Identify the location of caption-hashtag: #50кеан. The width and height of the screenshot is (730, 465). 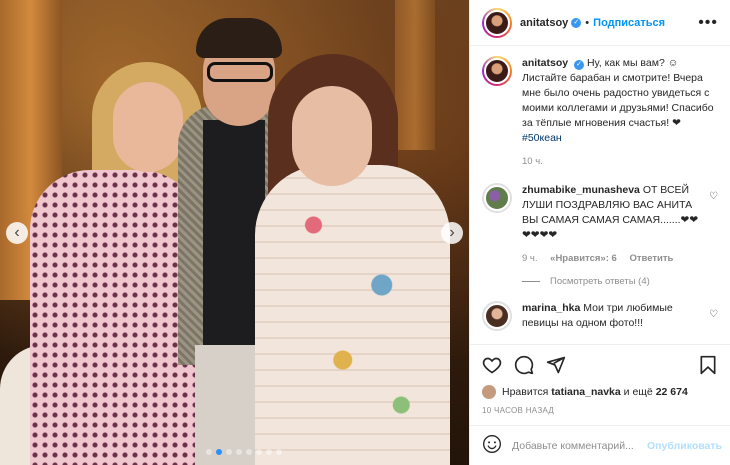
(542, 138).